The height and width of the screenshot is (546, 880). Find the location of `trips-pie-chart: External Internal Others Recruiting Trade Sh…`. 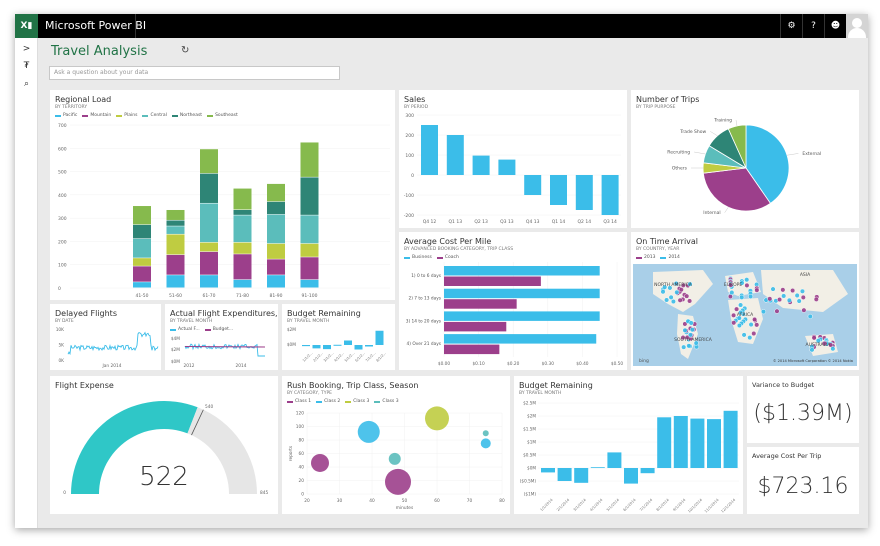

trips-pie-chart: External Internal Others Recruiting Trade Sh… is located at coordinates (744, 167).